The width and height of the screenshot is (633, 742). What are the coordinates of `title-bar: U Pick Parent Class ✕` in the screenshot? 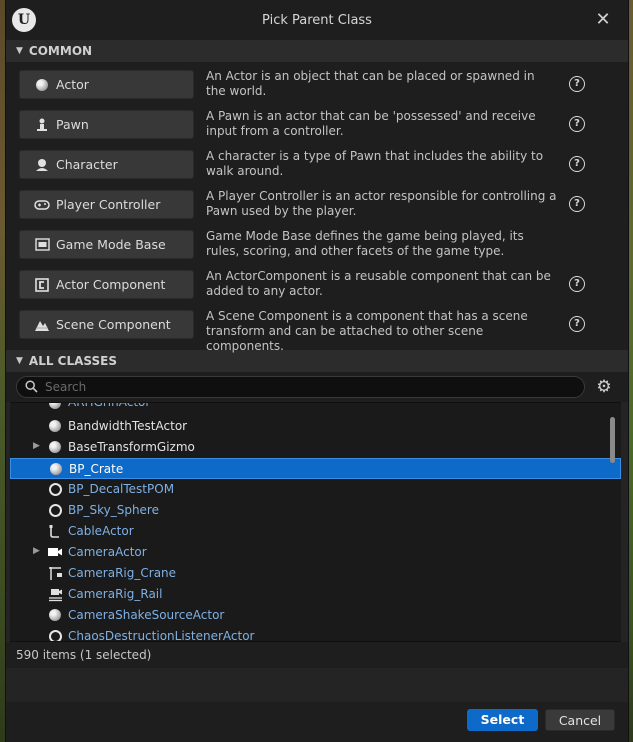 It's located at (317, 20).